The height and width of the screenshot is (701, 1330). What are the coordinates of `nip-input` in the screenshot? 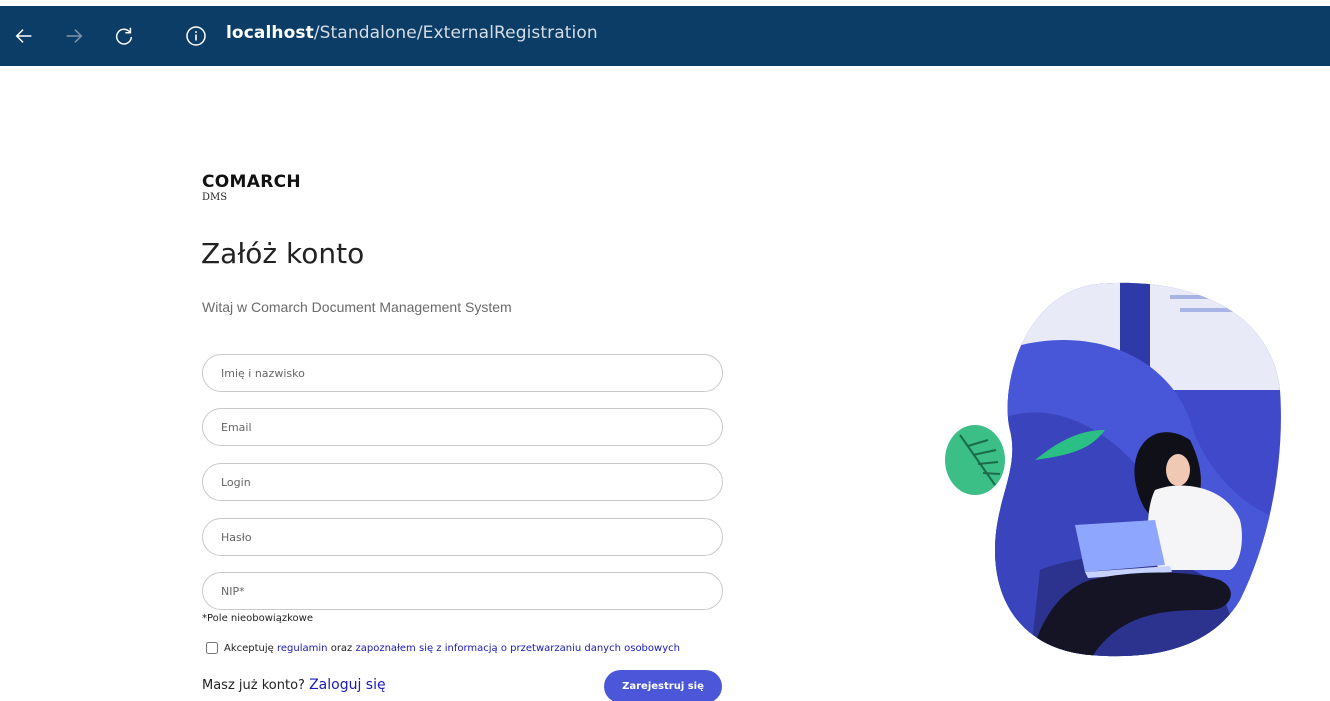 It's located at (462, 591).